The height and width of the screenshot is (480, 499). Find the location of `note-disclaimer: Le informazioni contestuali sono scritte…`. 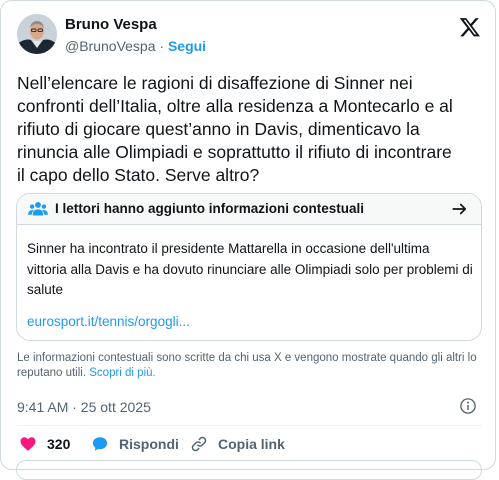

note-disclaimer: Le informazioni contestuali sono scritte… is located at coordinates (247, 366).